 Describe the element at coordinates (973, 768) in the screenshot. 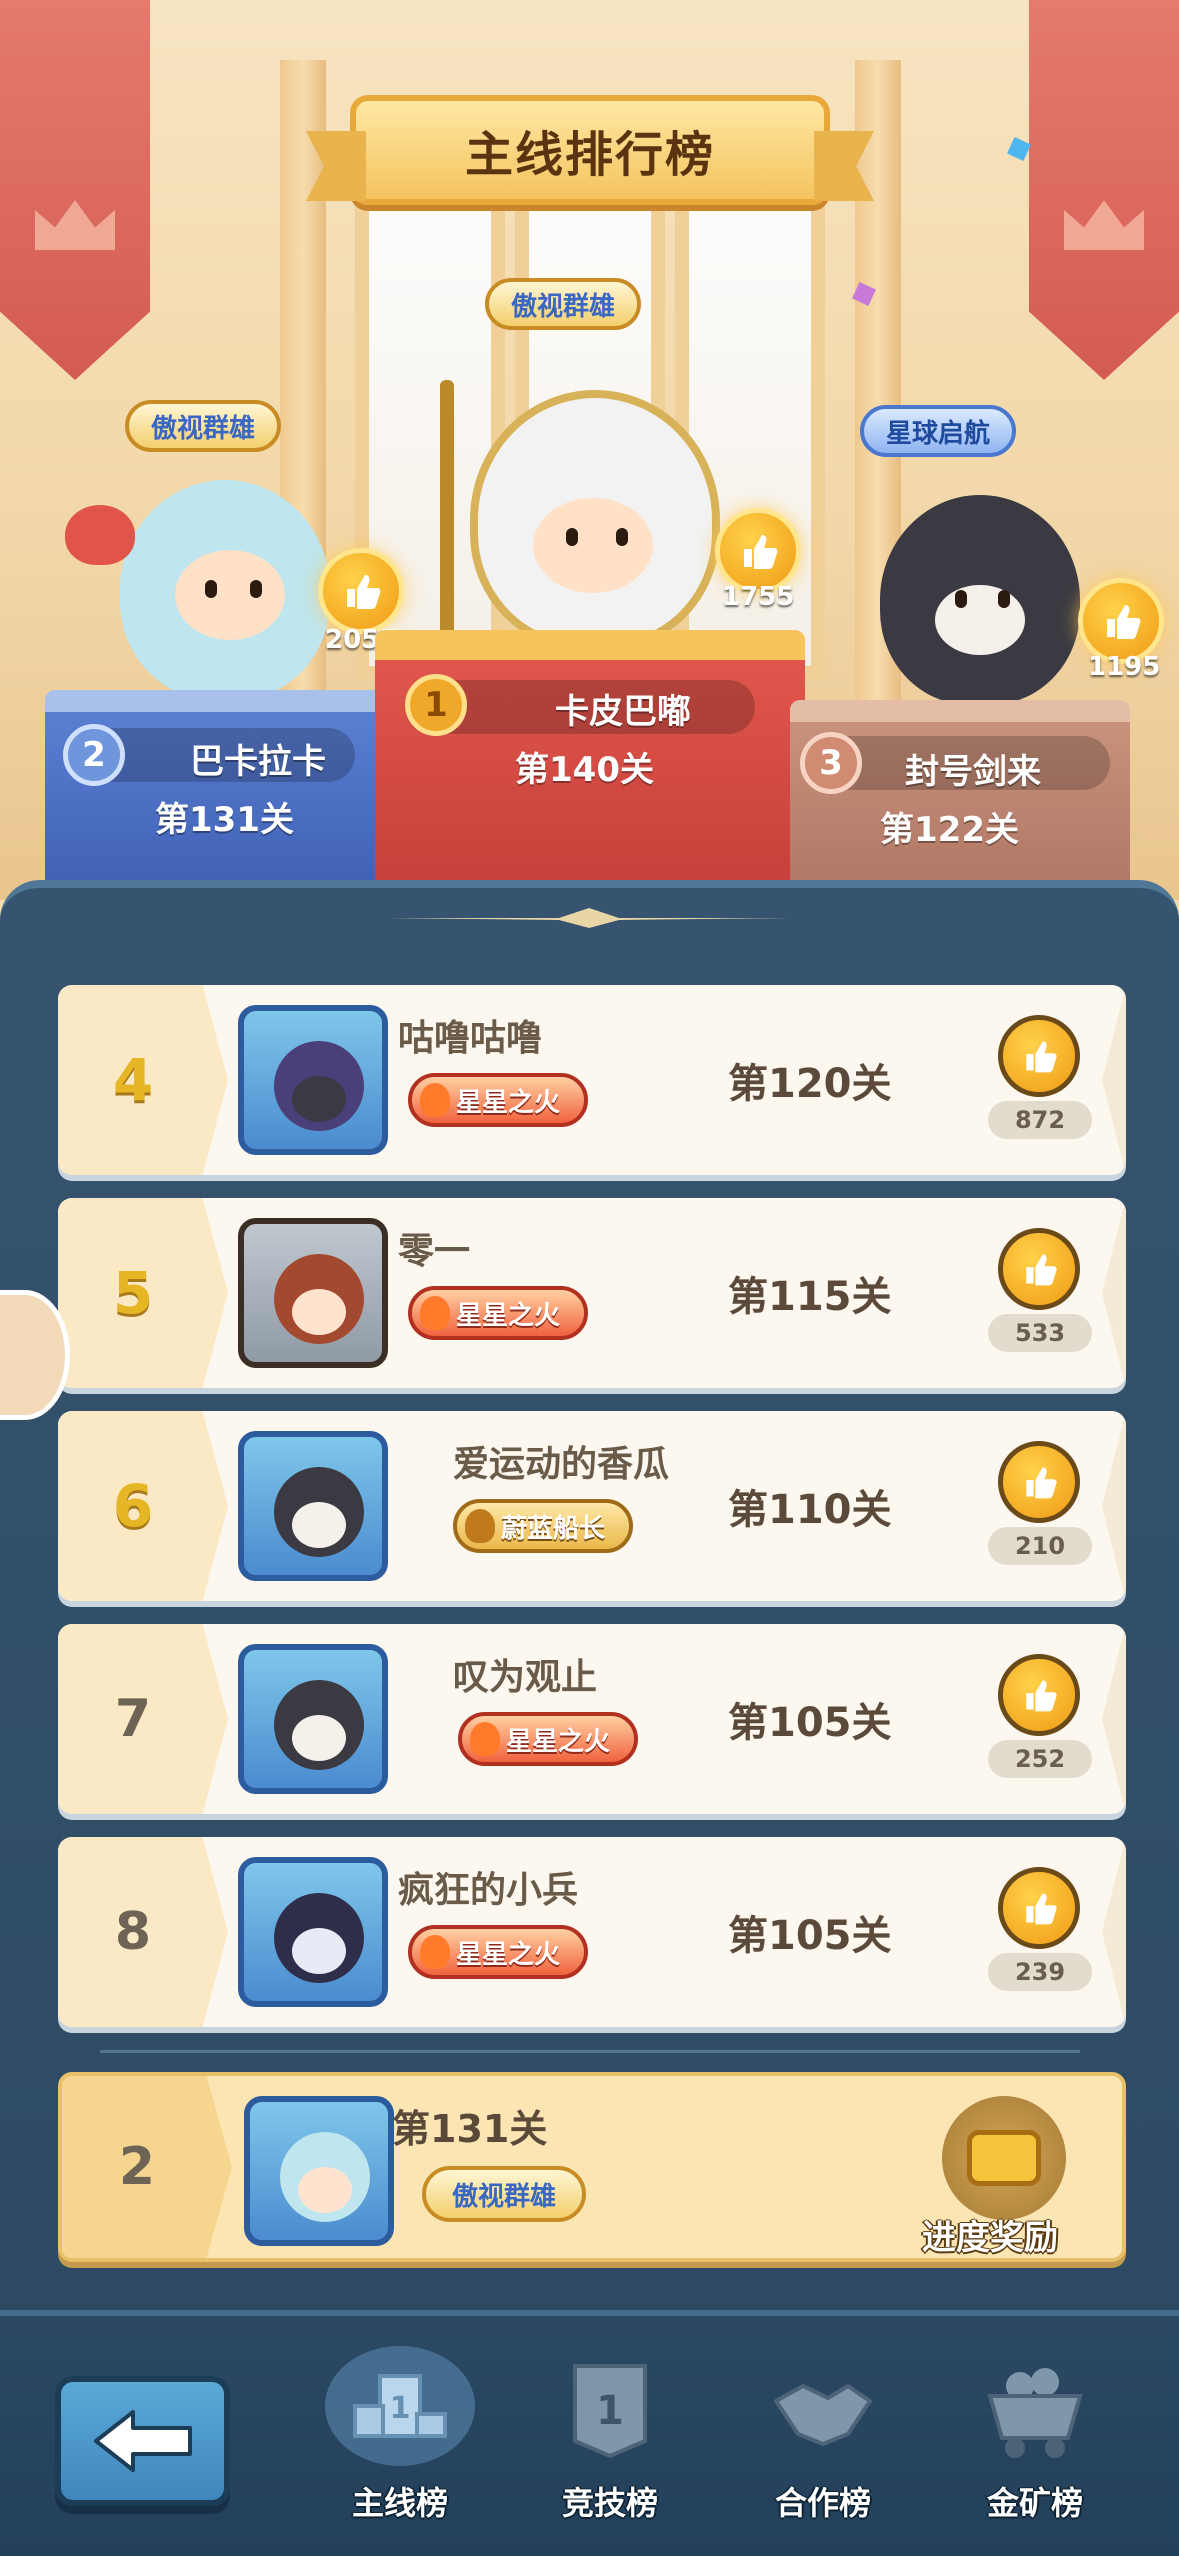

I see `player-name: 封号剑来` at that location.